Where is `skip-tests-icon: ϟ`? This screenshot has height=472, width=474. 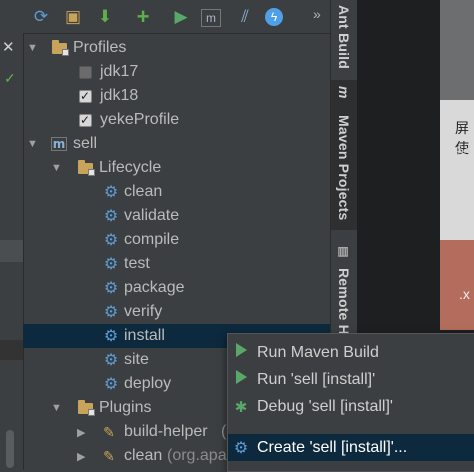 skip-tests-icon: ϟ is located at coordinates (274, 17).